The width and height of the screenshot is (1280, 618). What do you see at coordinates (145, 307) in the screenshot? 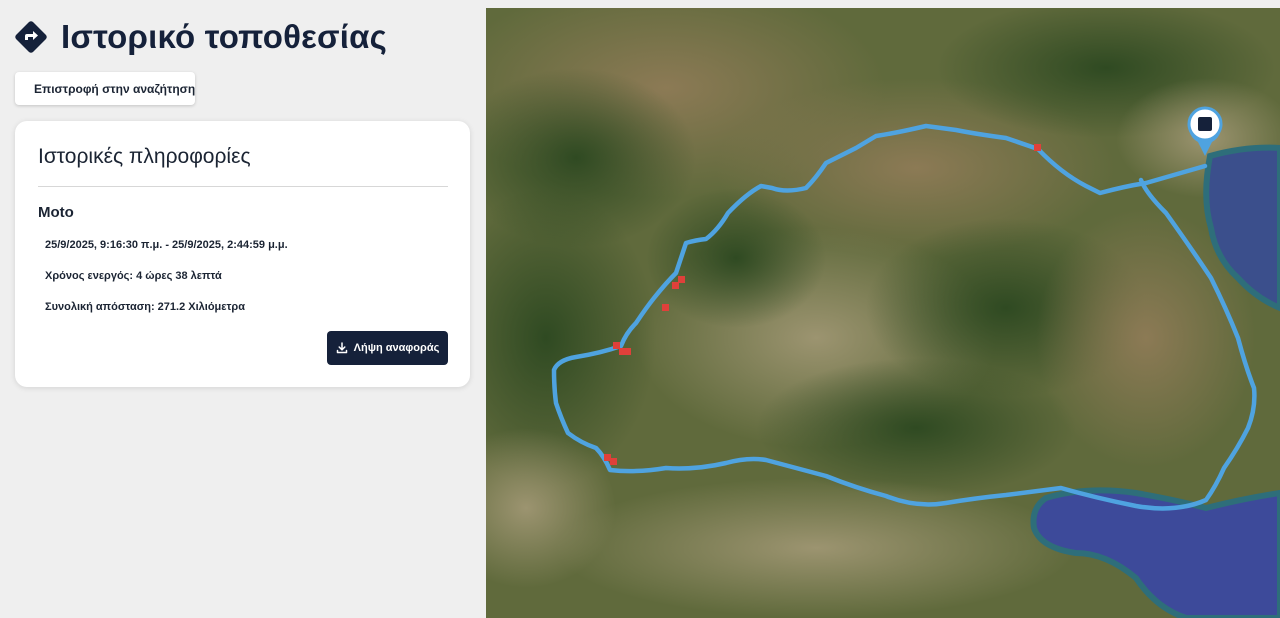
I see `total-distance: Συνολική απόσταση: 271.2 Χιλιόμετρα` at bounding box center [145, 307].